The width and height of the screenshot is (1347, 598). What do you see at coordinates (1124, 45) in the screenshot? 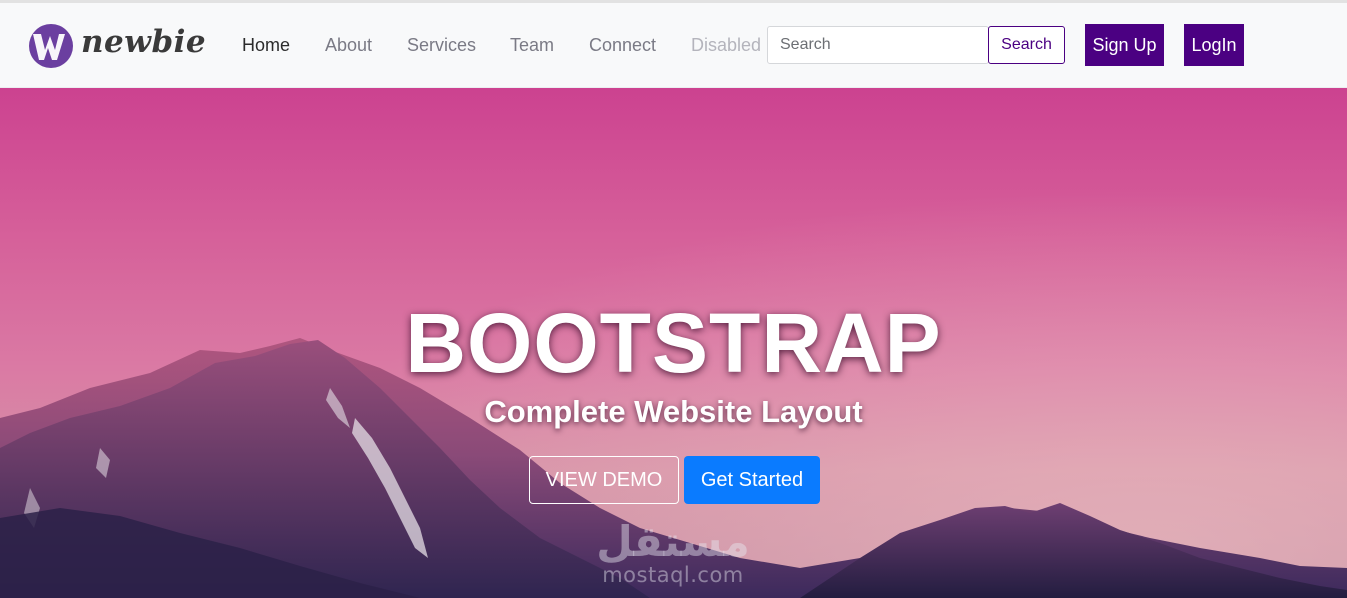
I see `sign-up-button: Sign Up` at bounding box center [1124, 45].